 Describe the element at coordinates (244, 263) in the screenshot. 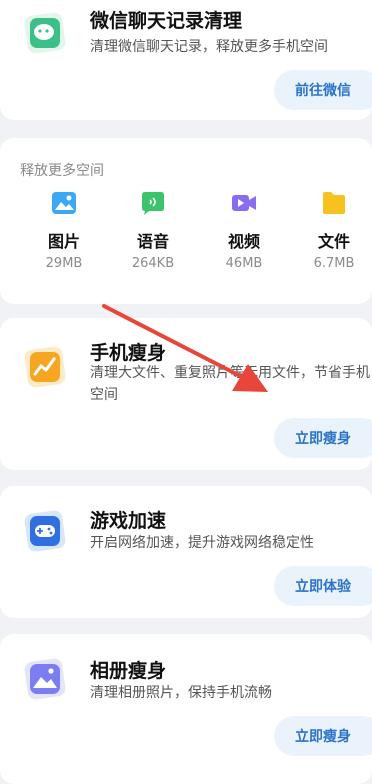

I see `media-size: 46MB` at that location.